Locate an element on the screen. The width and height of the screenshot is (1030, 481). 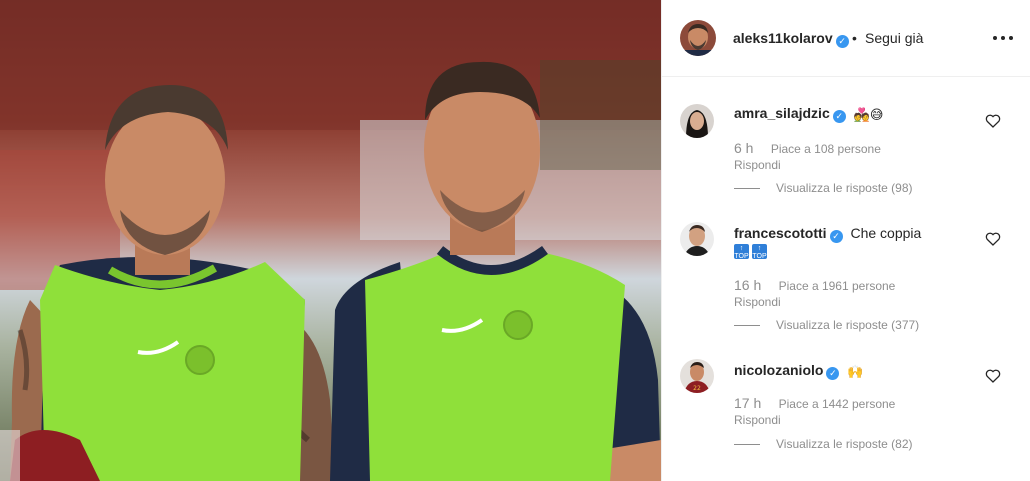
comment-body: 🙌 is located at coordinates (855, 370).